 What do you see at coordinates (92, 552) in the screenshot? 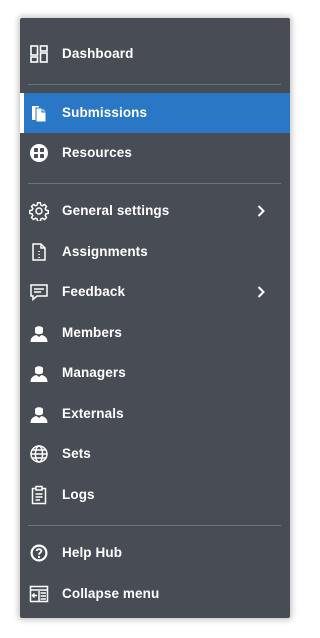
I see `menu-item-label: Help Hub` at bounding box center [92, 552].